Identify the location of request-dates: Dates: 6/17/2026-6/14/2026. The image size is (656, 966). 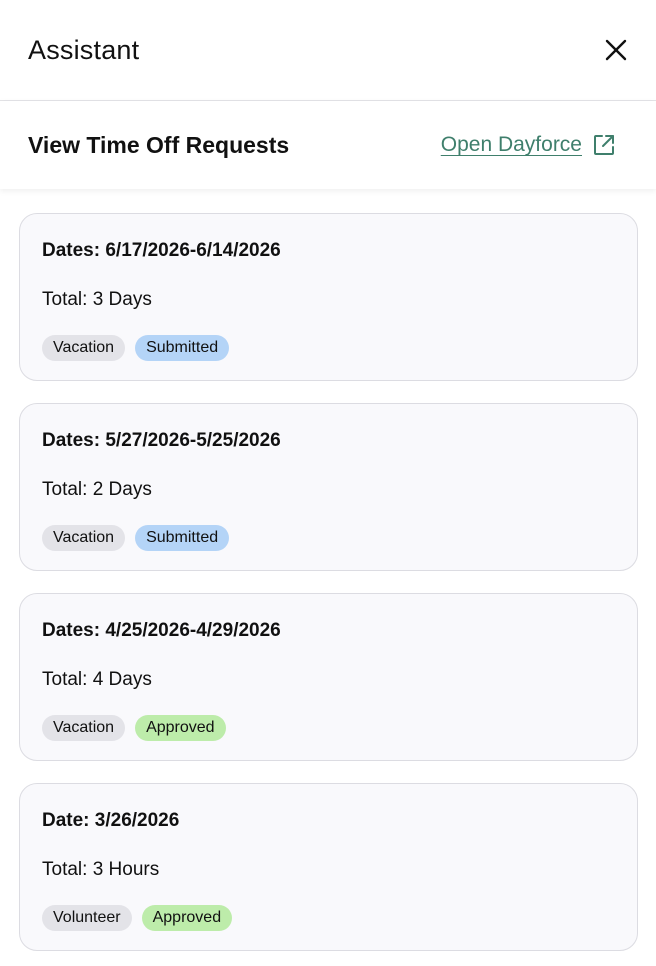
(161, 250).